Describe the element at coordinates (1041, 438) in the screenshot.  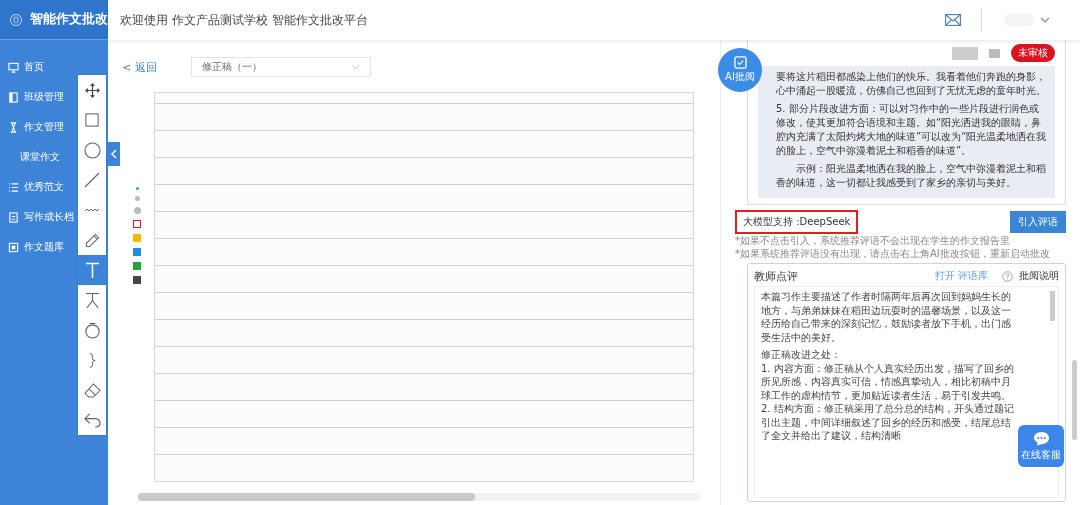
I see `chat-bubble-icon` at that location.